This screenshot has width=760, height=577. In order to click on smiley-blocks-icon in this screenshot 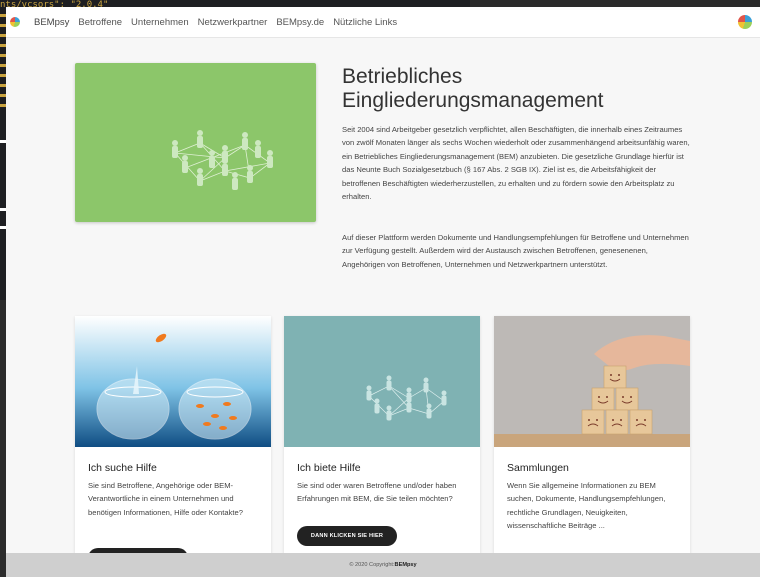, I will do `click(592, 381)`.